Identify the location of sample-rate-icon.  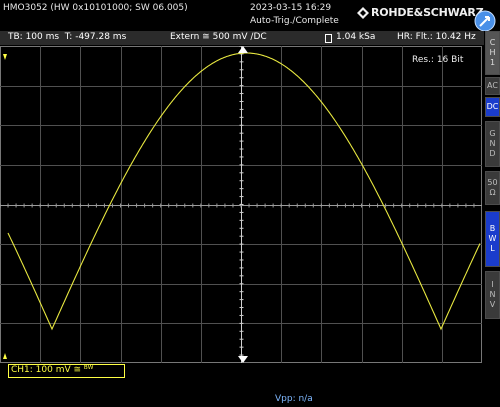
(328, 38).